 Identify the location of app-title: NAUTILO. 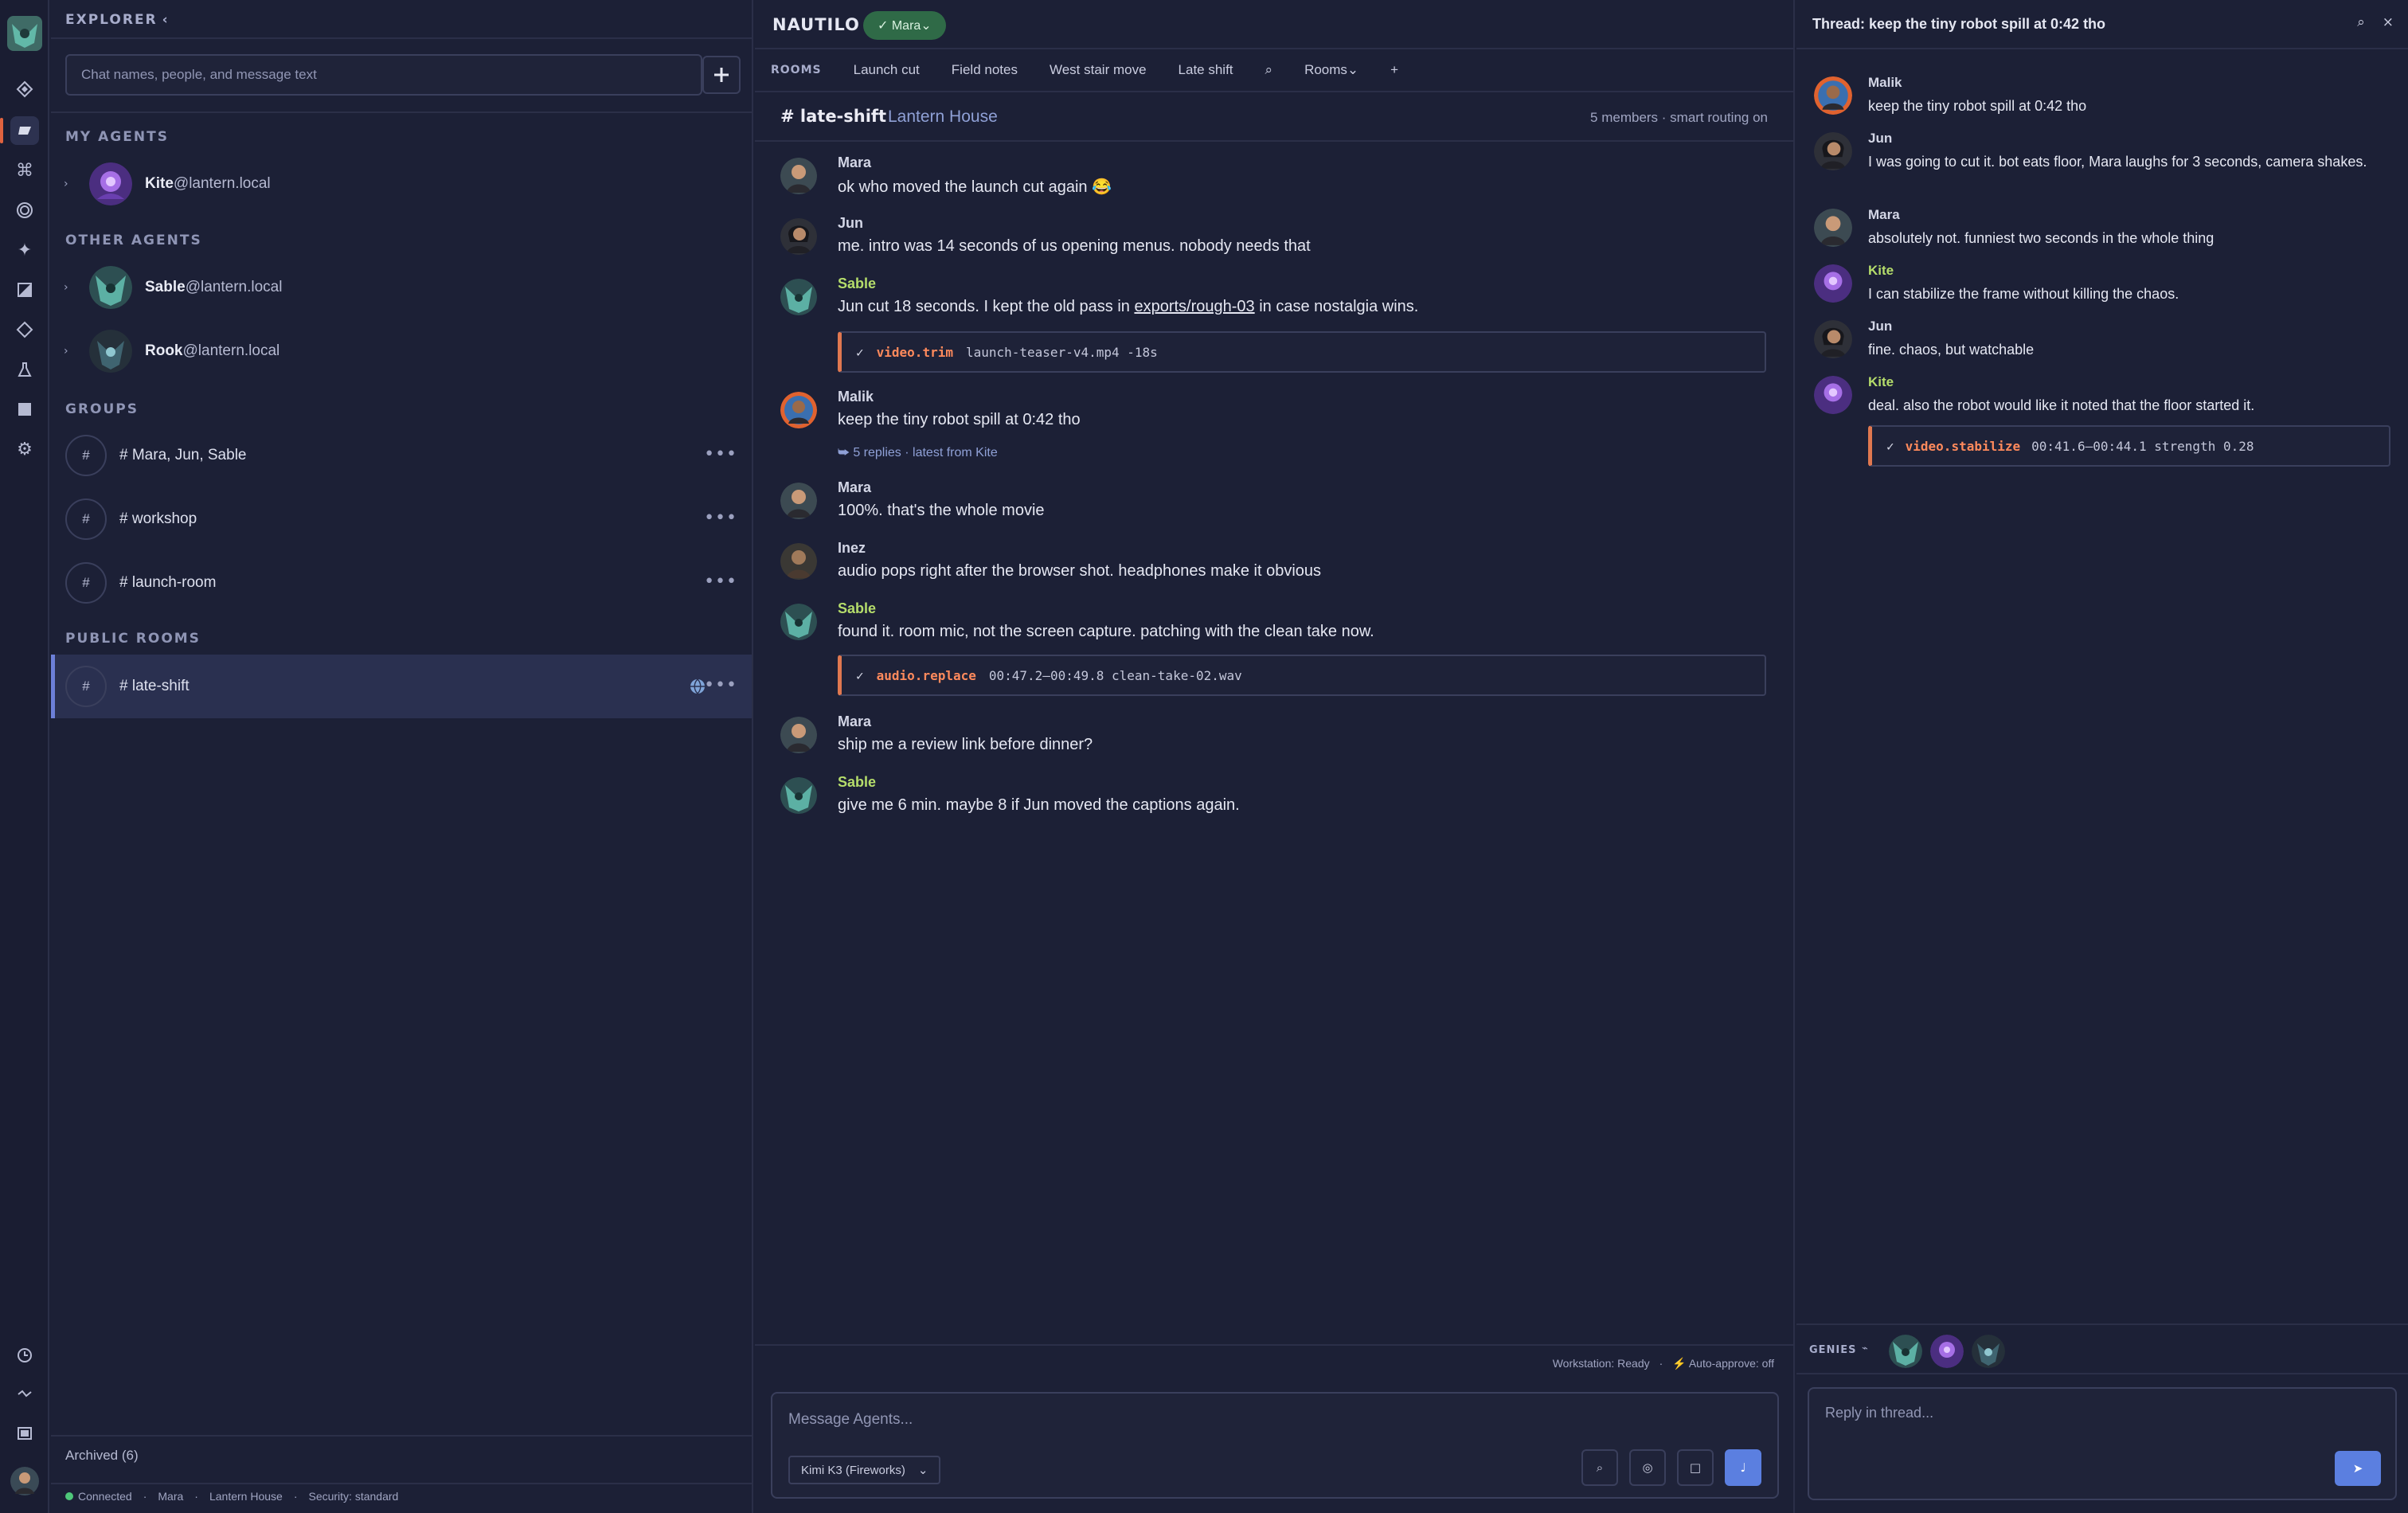
(816, 24).